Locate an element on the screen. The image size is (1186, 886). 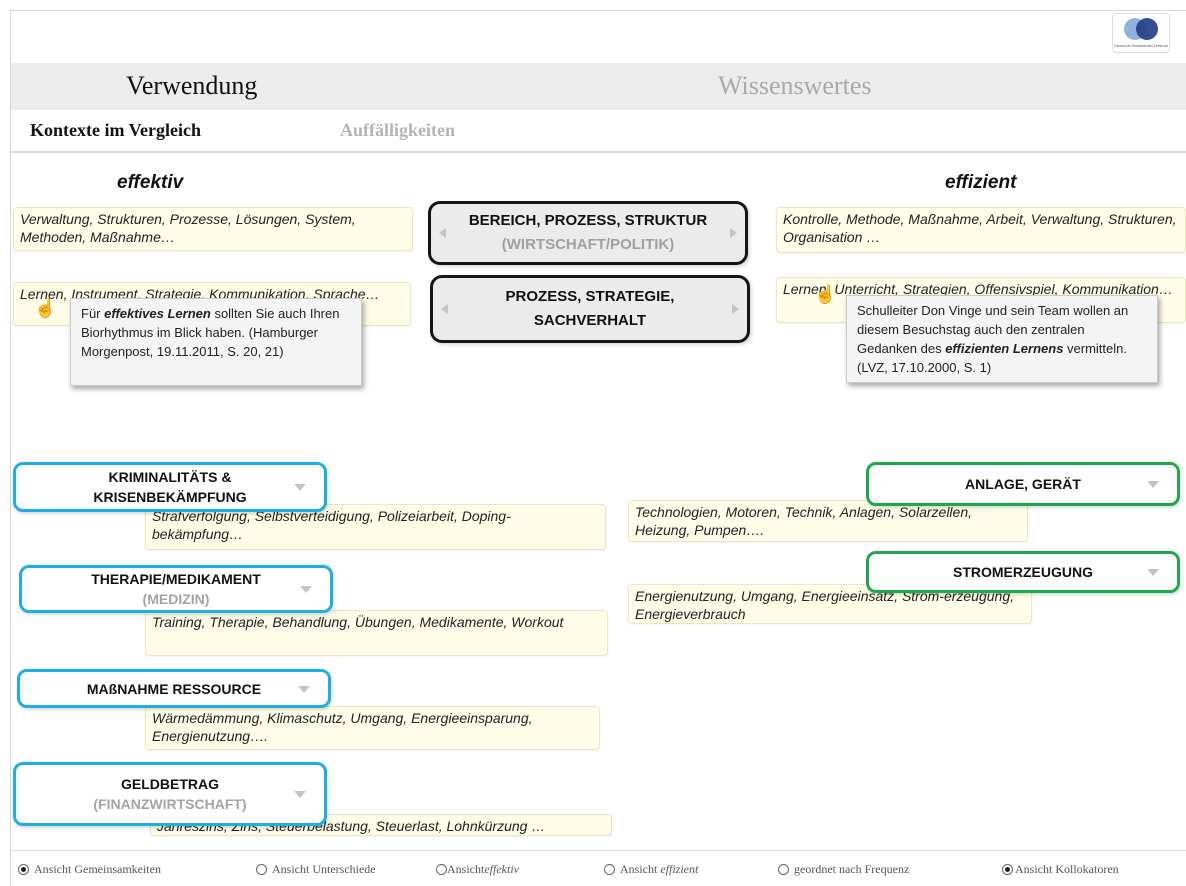
logo: Deutsche Wortschatz-Zentrum is located at coordinates (1141, 33).